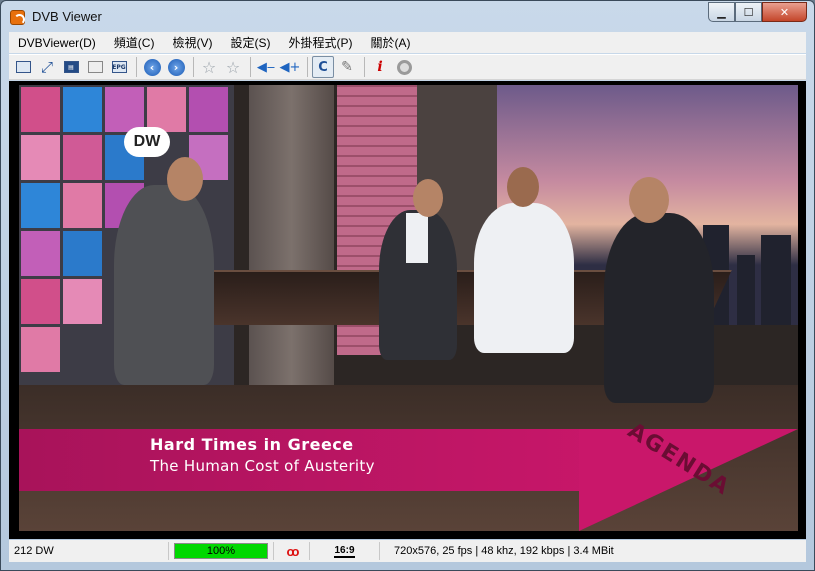  What do you see at coordinates (34, 551) in the screenshot?
I see `channel-name: 212 DW` at bounding box center [34, 551].